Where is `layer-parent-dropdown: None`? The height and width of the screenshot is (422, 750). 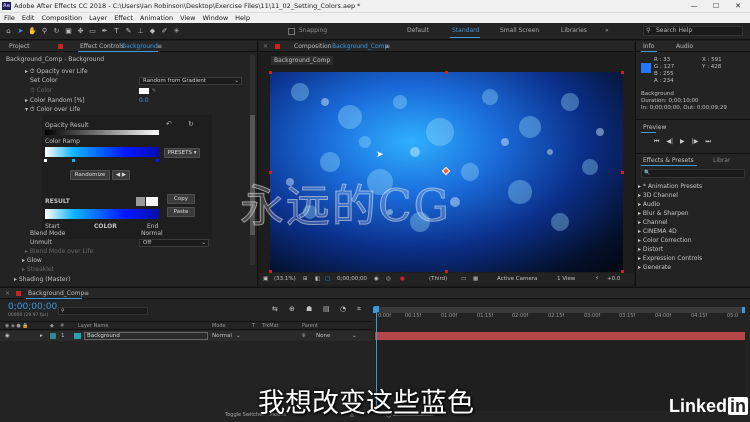 layer-parent-dropdown: None is located at coordinates (323, 336).